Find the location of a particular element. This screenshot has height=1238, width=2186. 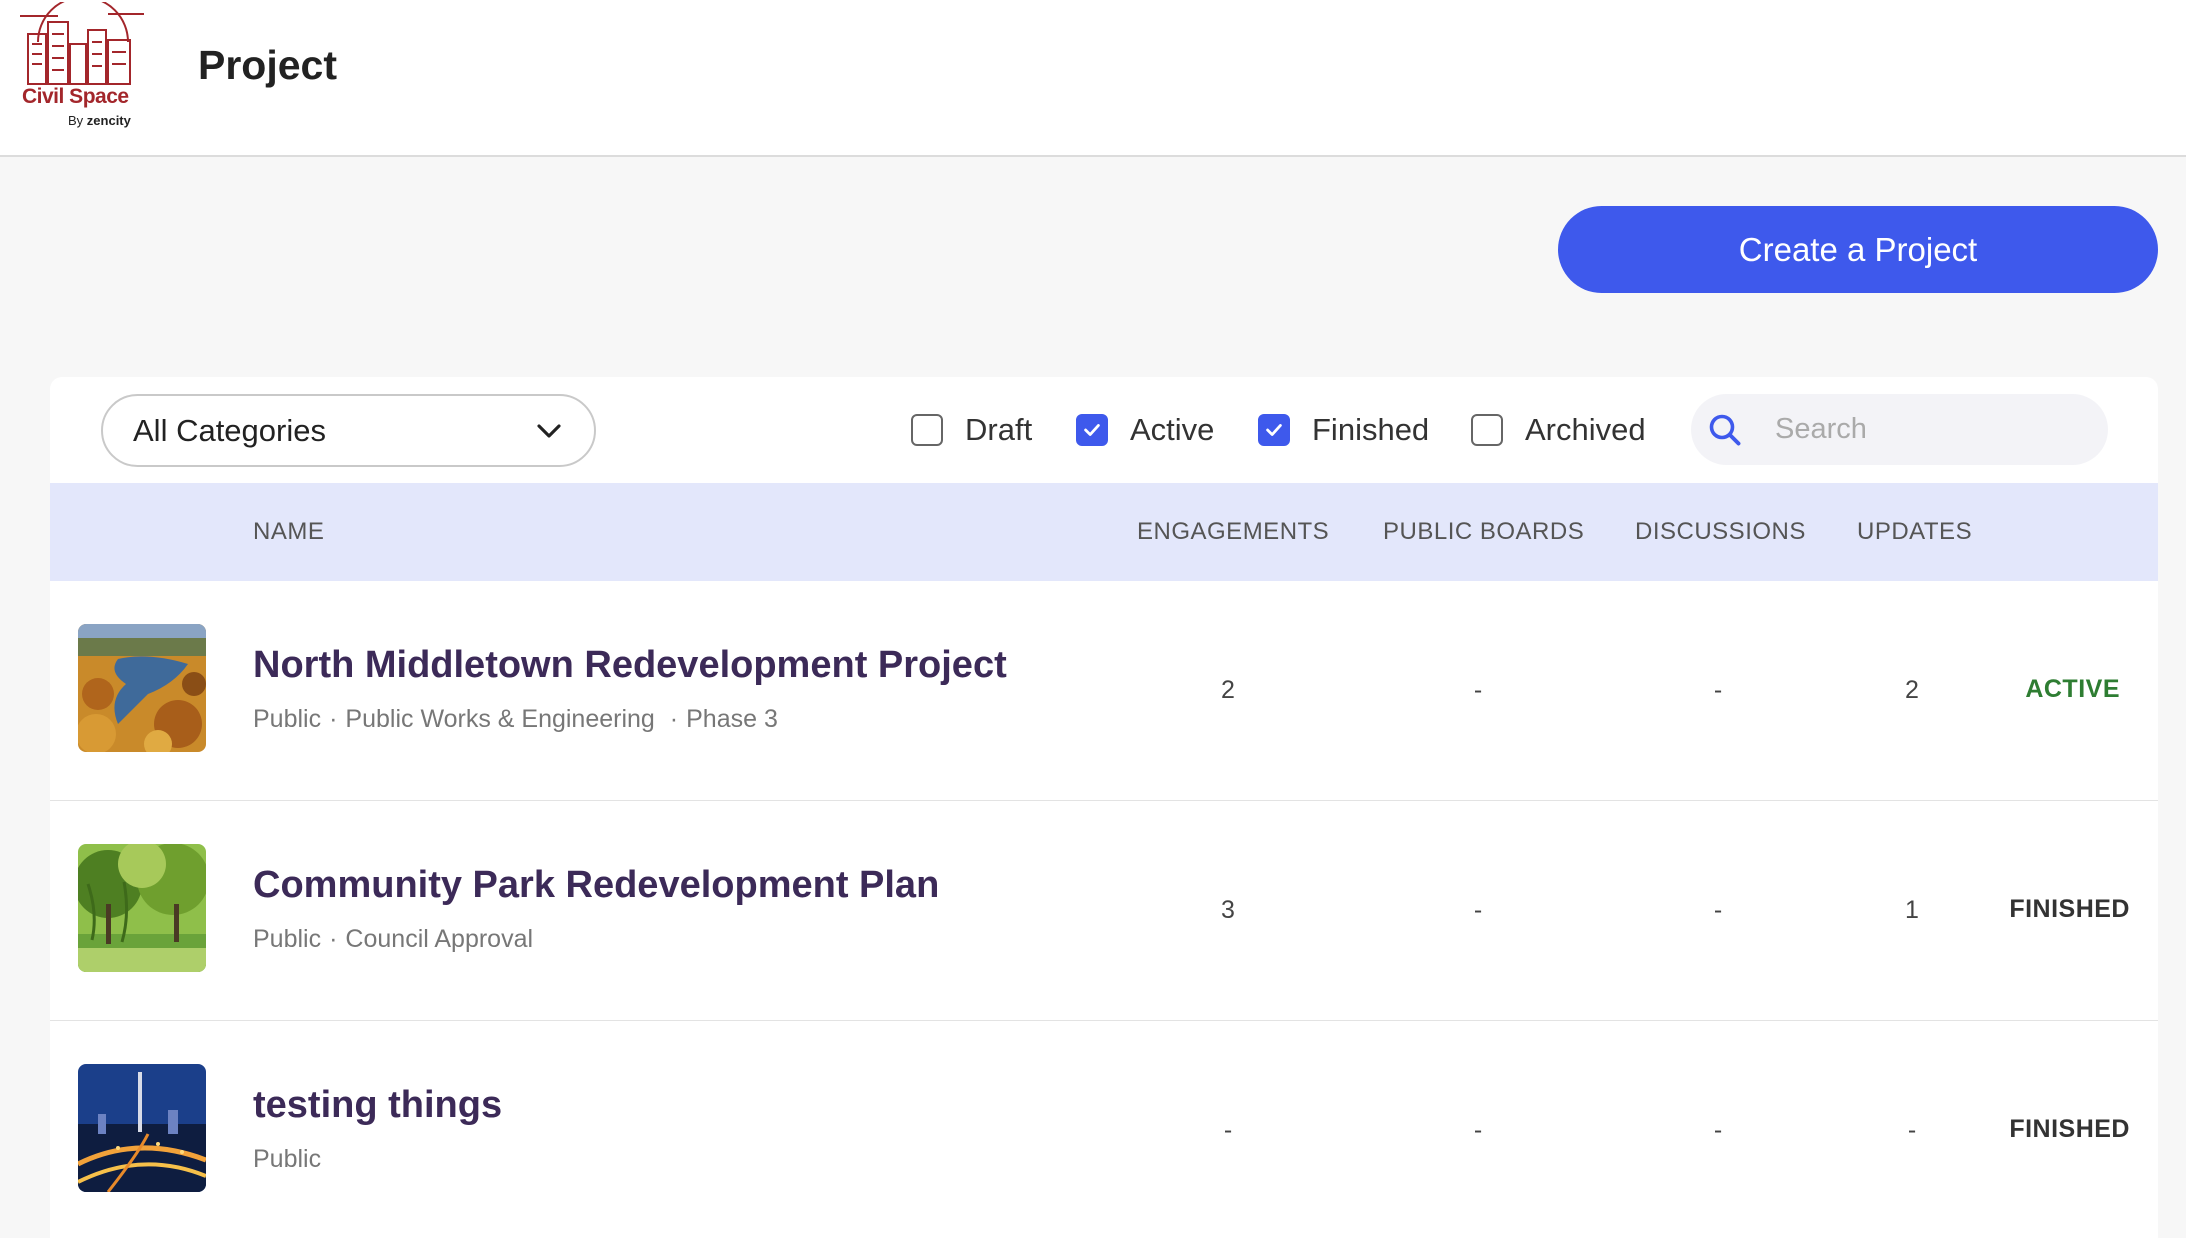

archived-checkbox is located at coordinates (1487, 430).